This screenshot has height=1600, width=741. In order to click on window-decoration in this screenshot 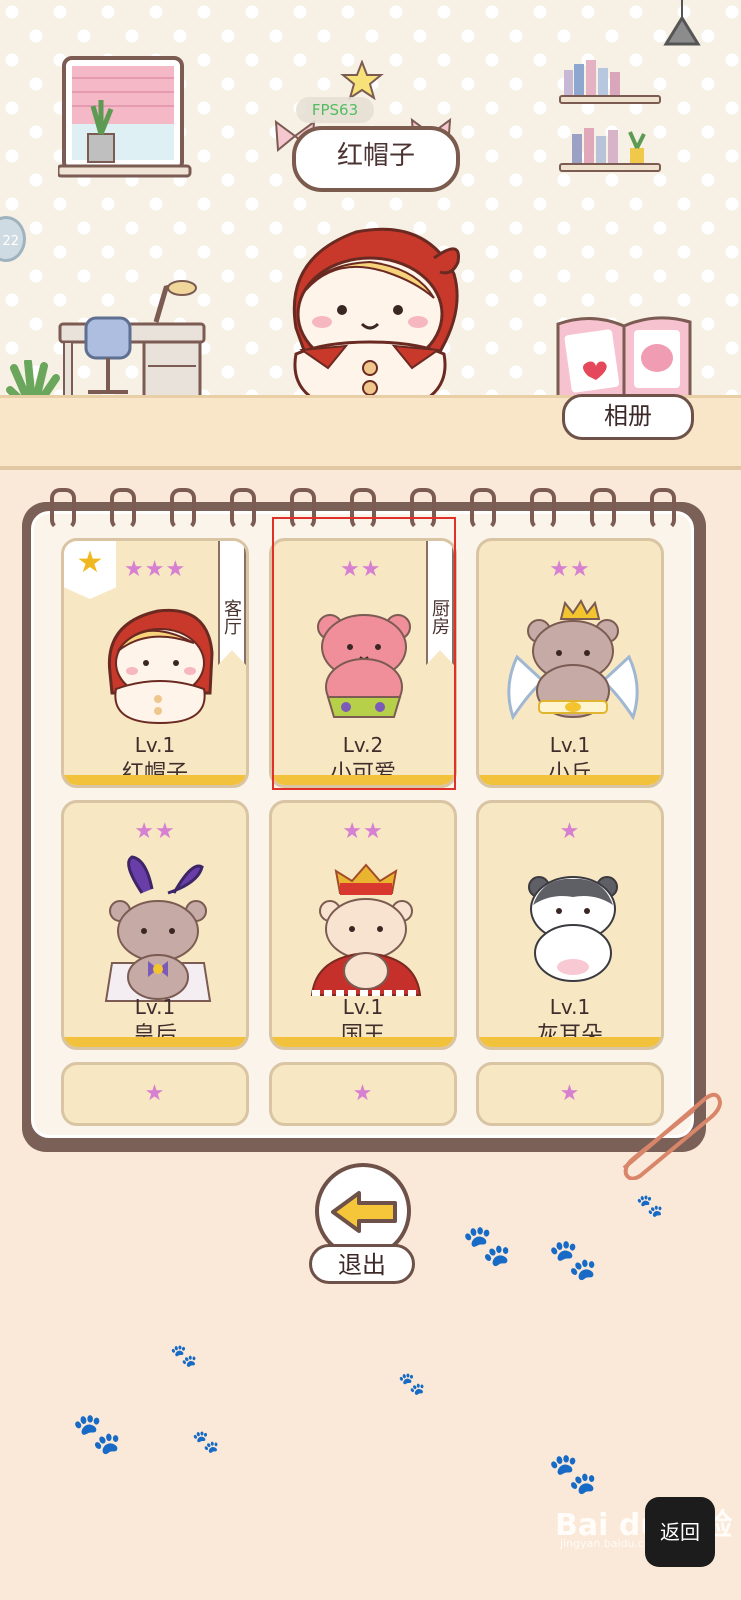, I will do `click(125, 117)`.